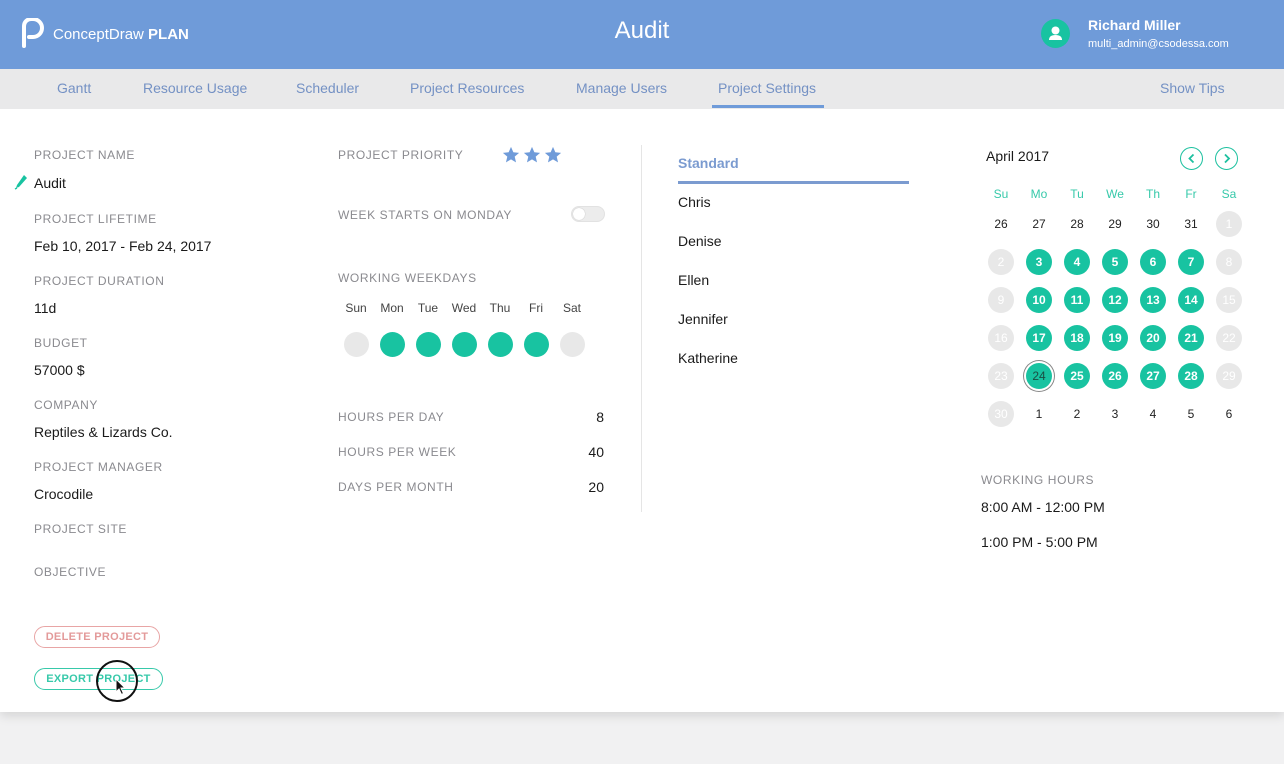  I want to click on resource-calendar-item: Ellen, so click(693, 280).